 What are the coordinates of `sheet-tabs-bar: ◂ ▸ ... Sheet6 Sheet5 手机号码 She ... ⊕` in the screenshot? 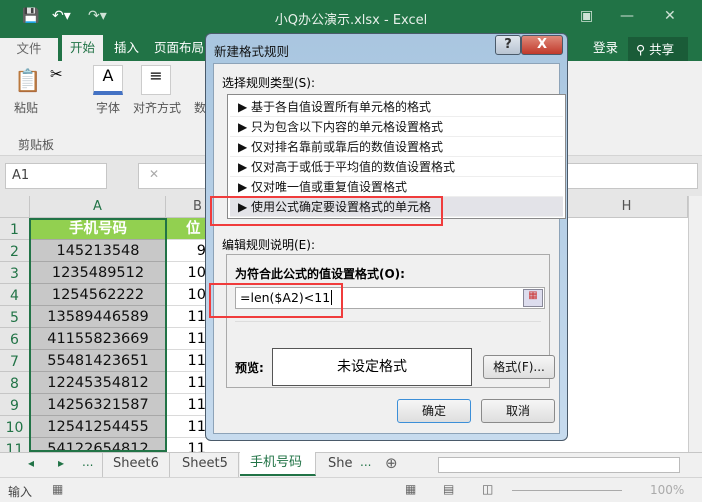 It's located at (351, 464).